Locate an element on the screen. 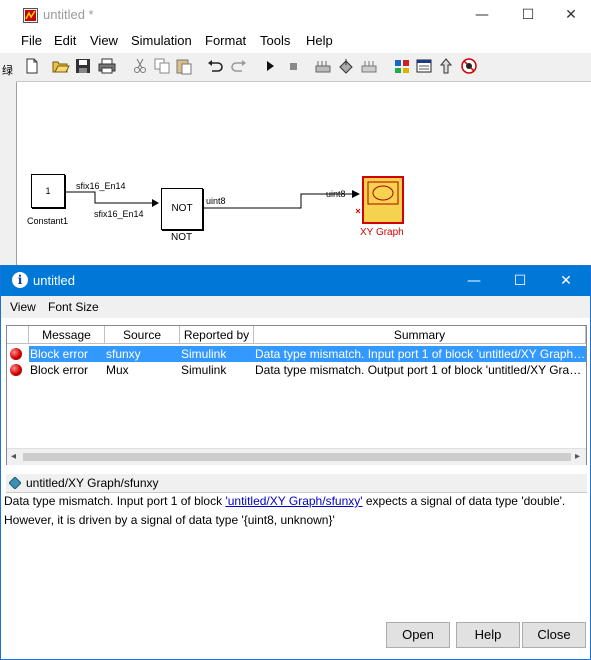 This screenshot has height=660, width=591. not-block-label: NOT is located at coordinates (182, 237).